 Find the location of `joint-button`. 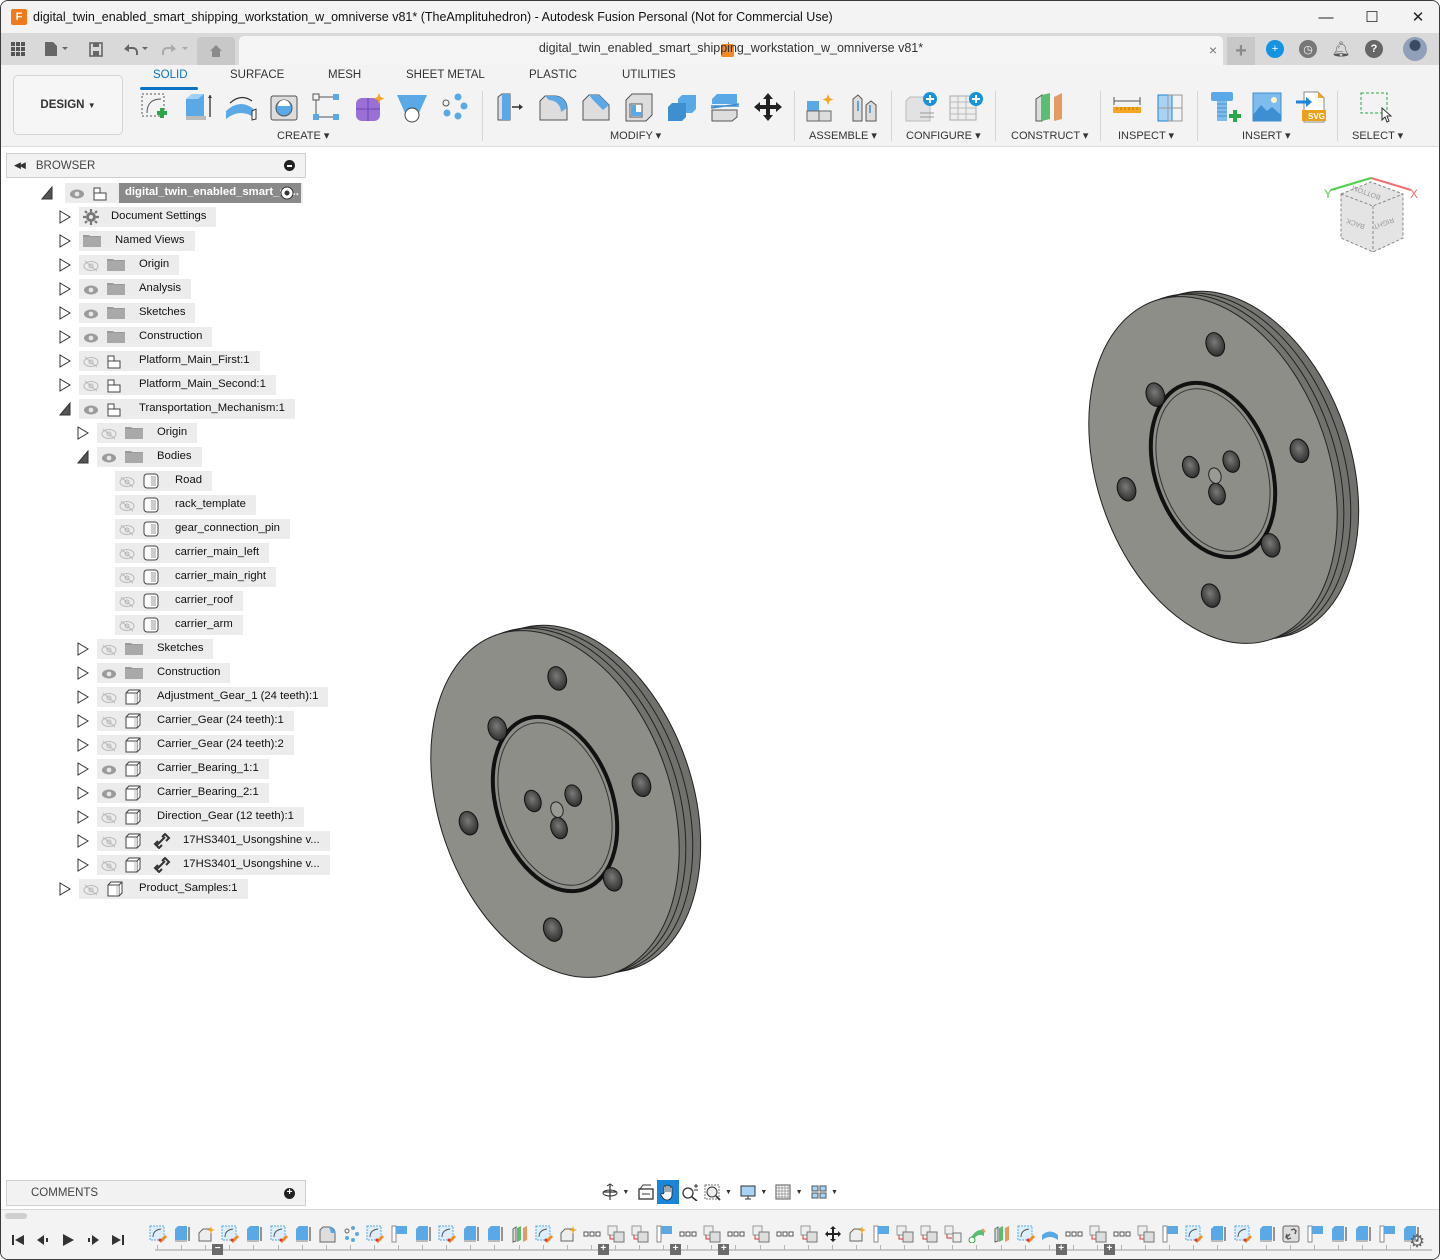

joint-button is located at coordinates (864, 107).